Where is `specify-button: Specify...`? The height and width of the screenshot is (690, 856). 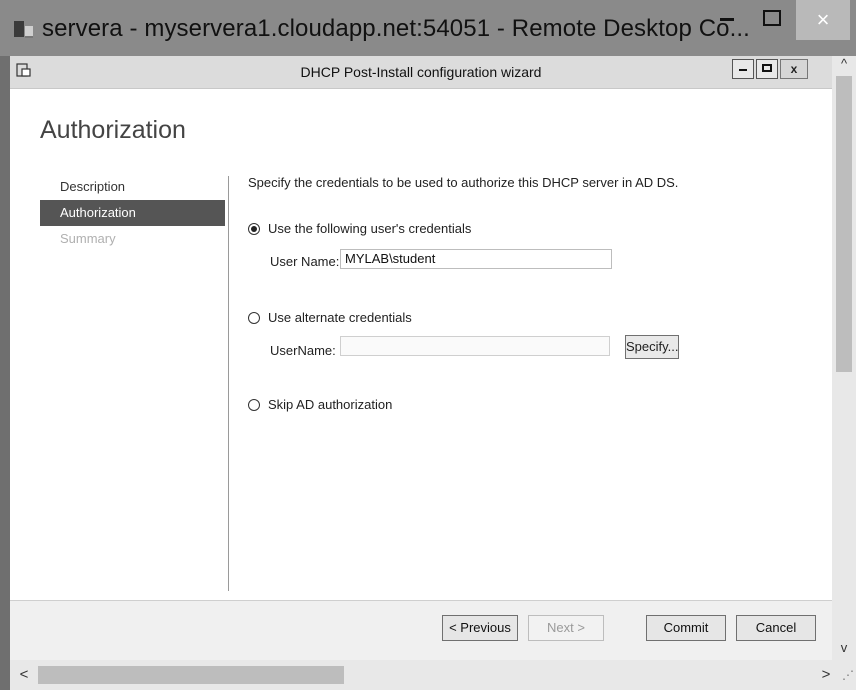
specify-button: Specify... is located at coordinates (652, 347).